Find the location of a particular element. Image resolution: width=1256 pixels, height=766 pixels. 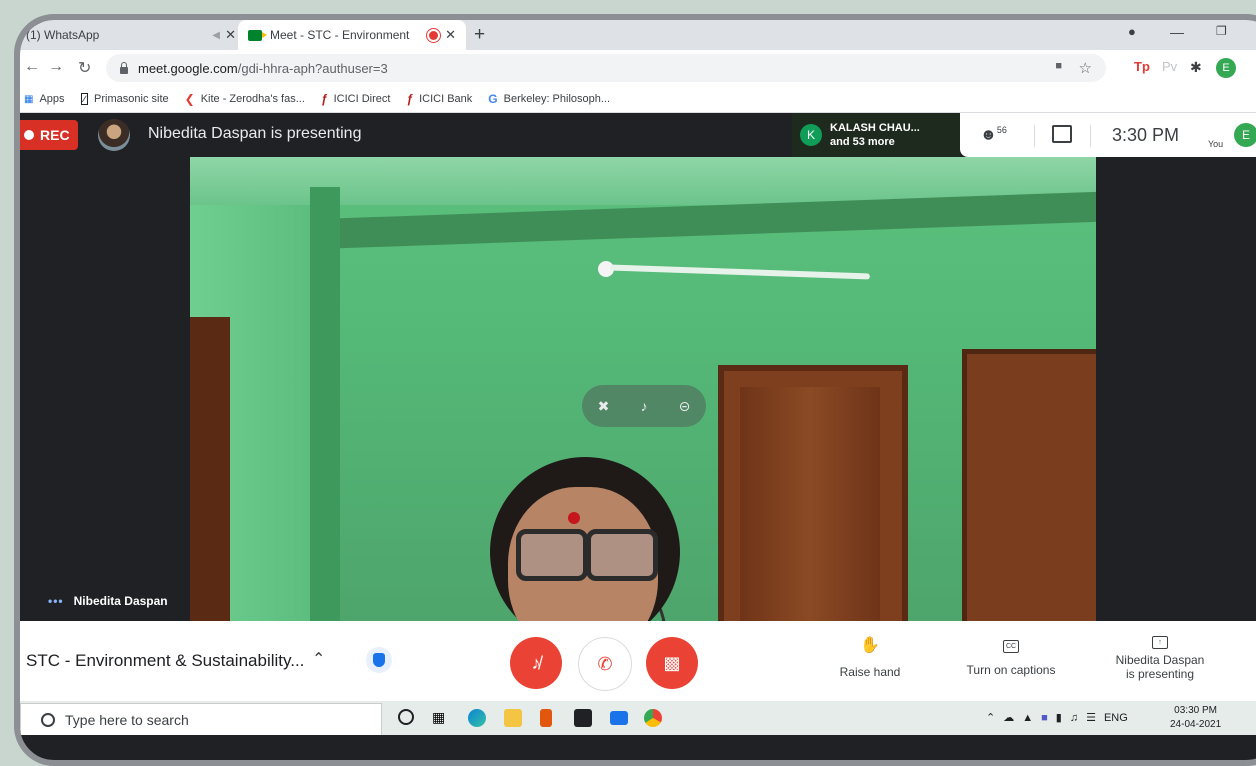

tab-label: (1) WhatsApp is located at coordinates (63, 35).